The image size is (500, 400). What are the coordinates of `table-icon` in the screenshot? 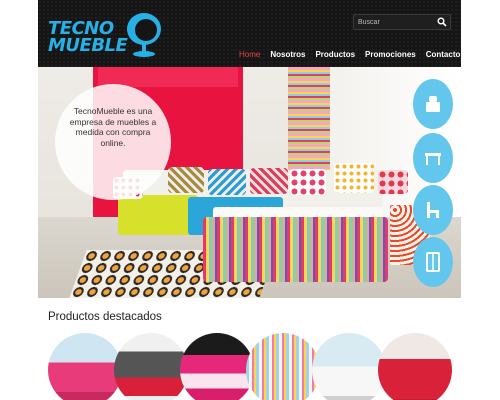 It's located at (433, 159).